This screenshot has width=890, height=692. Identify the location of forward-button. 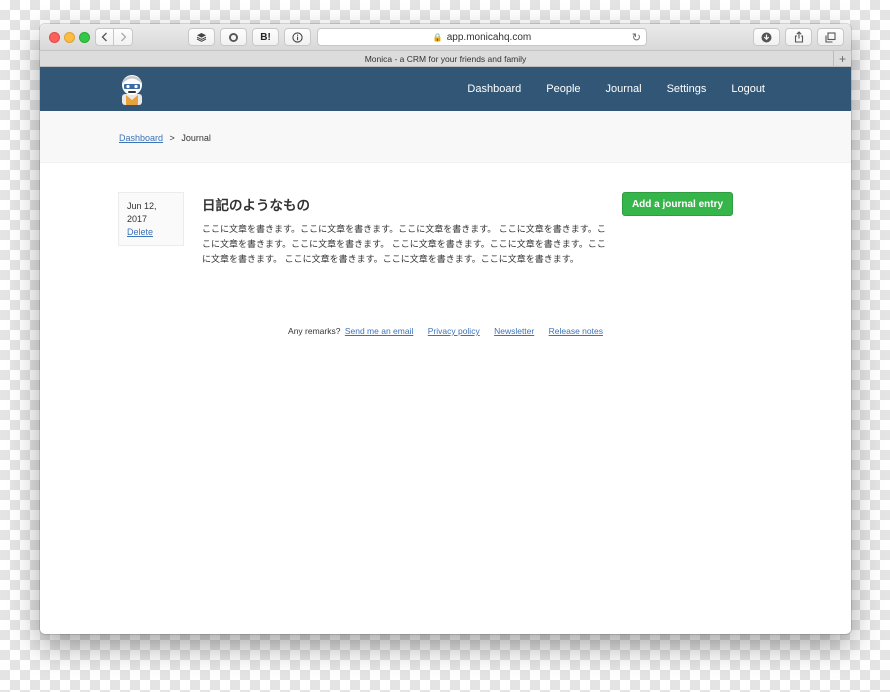
(123, 37).